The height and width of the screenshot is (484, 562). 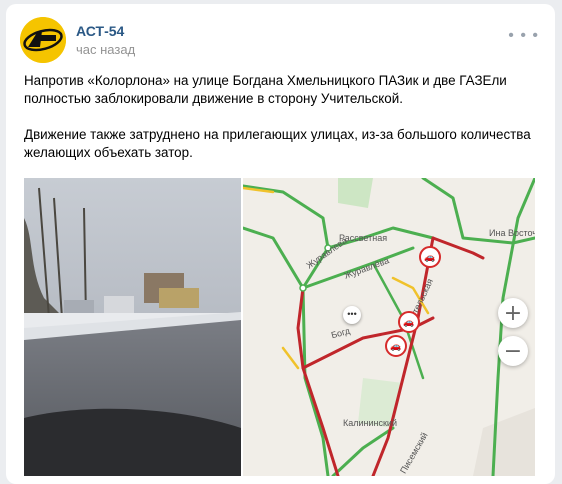 What do you see at coordinates (523, 36) in the screenshot?
I see `more-icon: • • •` at bounding box center [523, 36].